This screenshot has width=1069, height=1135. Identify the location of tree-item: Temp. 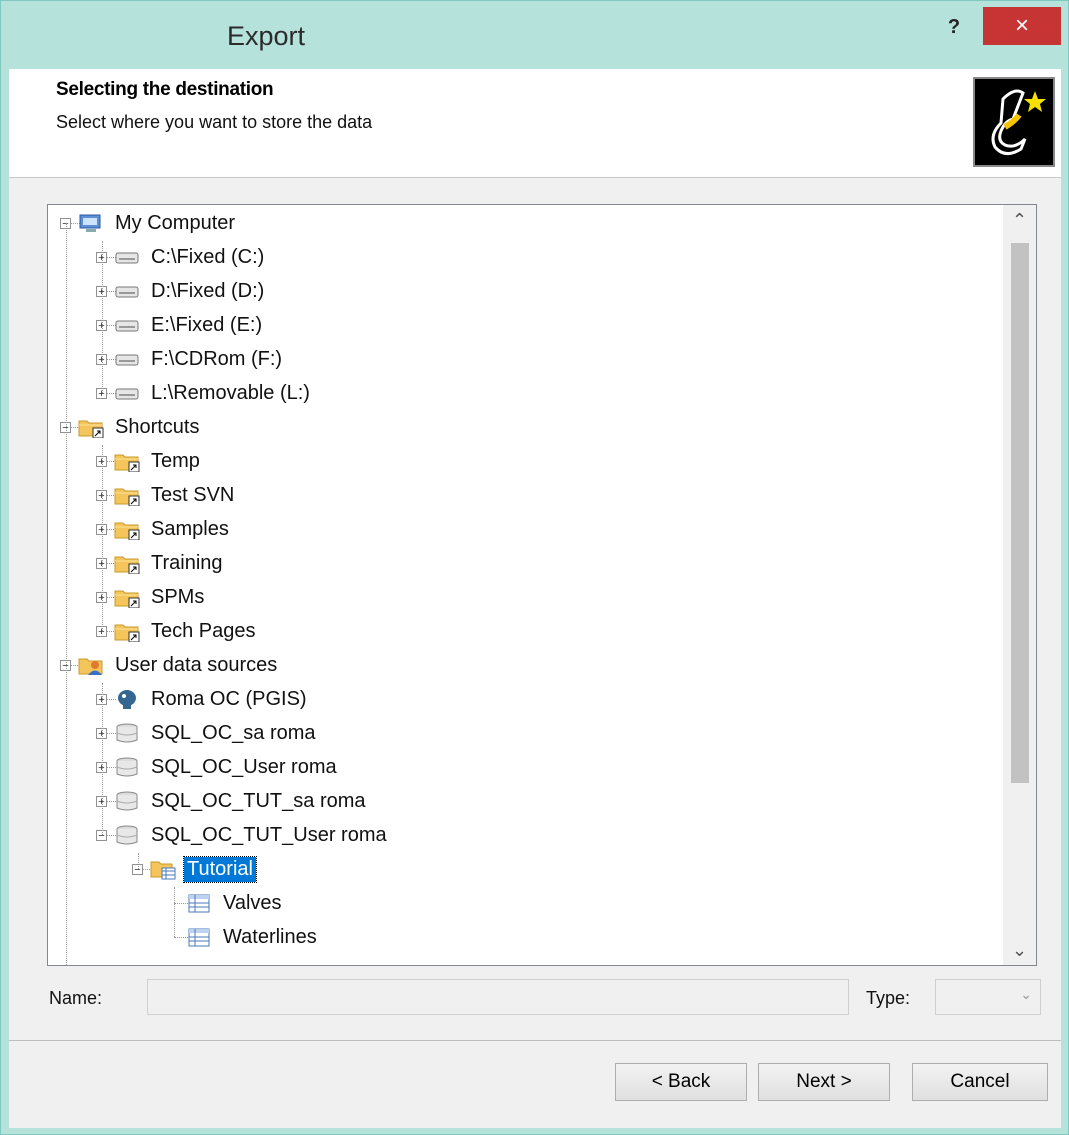
(158, 461).